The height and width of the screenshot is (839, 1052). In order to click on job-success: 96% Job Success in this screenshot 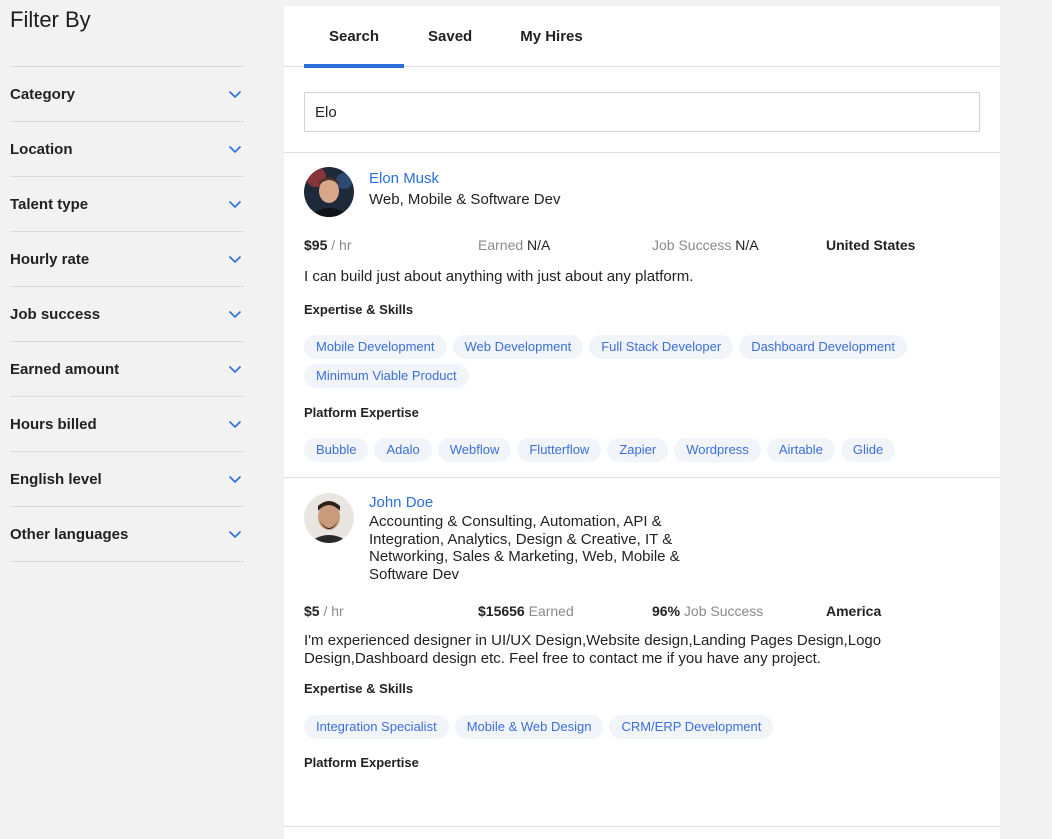, I will do `click(708, 611)`.